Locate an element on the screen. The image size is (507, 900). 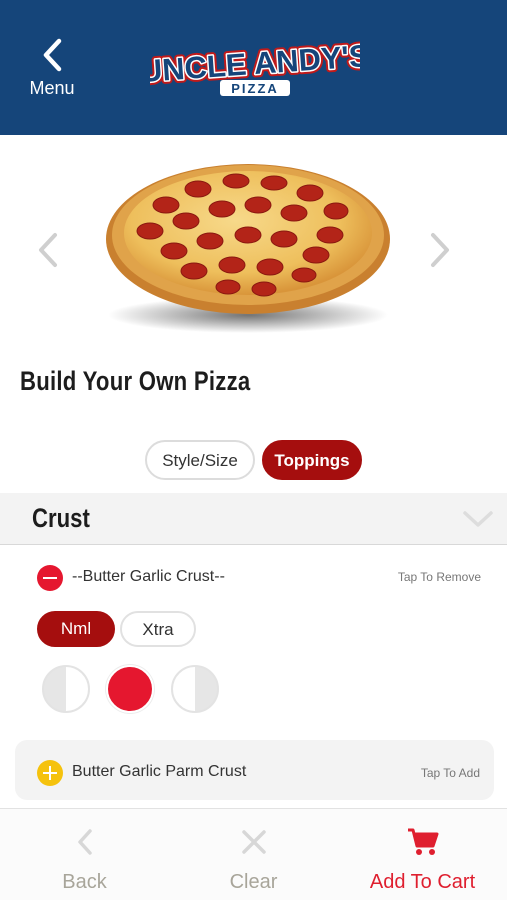
whole-pizza-icon is located at coordinates (130, 689).